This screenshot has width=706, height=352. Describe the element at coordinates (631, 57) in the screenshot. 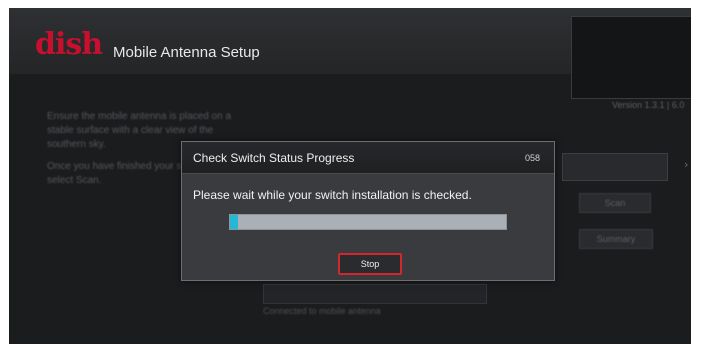

I see `video-preview` at that location.